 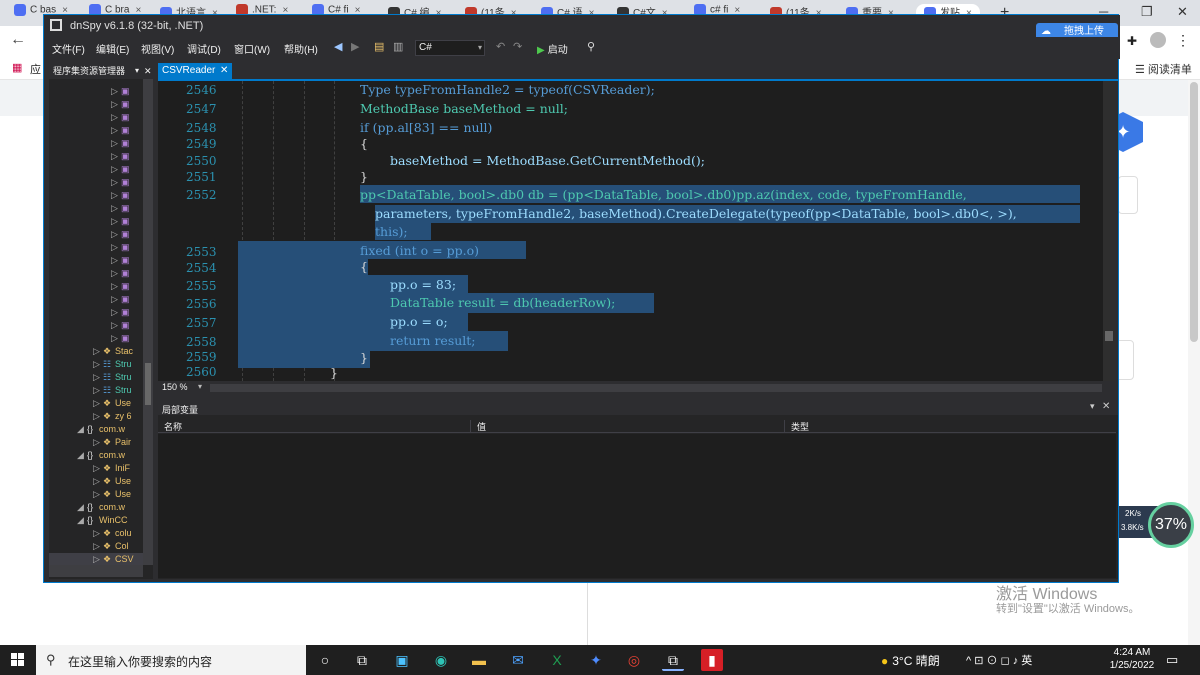 I want to click on menu-window: 窗口(W), so click(x=252, y=48).